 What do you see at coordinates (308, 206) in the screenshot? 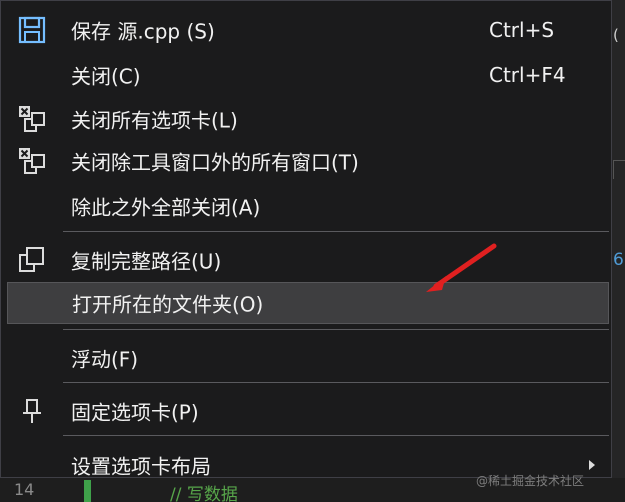
I see `menu-item-close-all-but-this: 除此之外全部关闭(A)` at bounding box center [308, 206].